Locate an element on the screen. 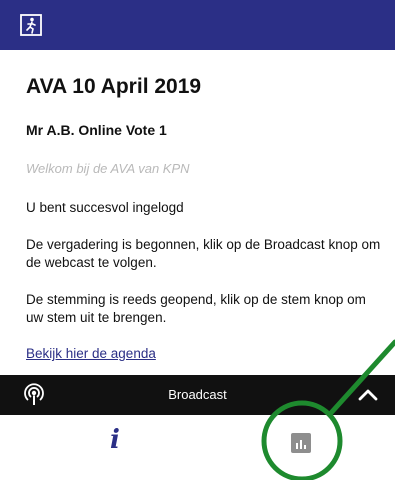  exit-door-icon is located at coordinates (31, 25).